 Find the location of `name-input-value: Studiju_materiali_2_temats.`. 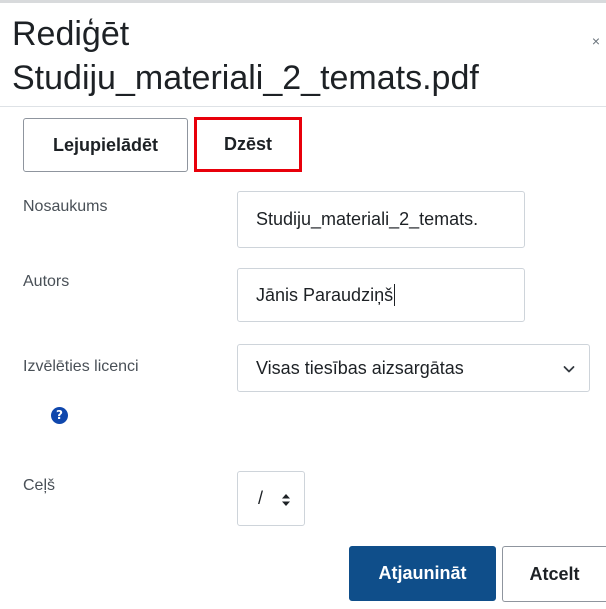

name-input-value: Studiju_materiali_2_temats. is located at coordinates (367, 219).